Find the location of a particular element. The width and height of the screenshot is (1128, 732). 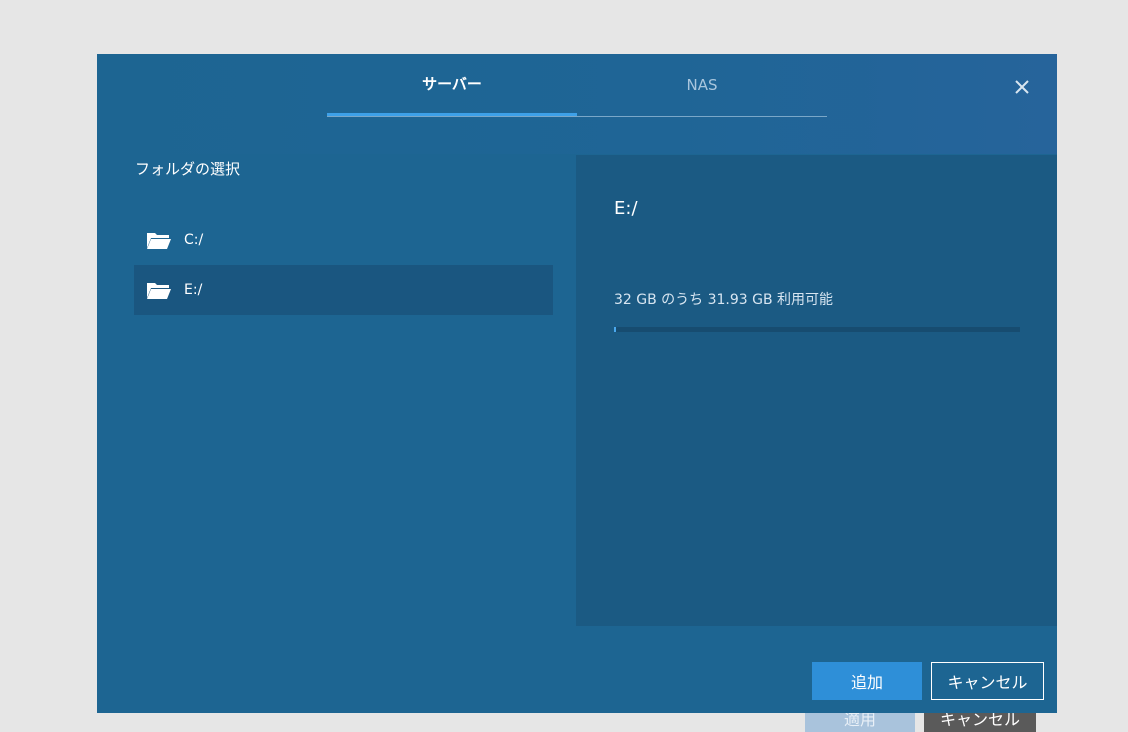

selected-path: E:/ is located at coordinates (626, 208).